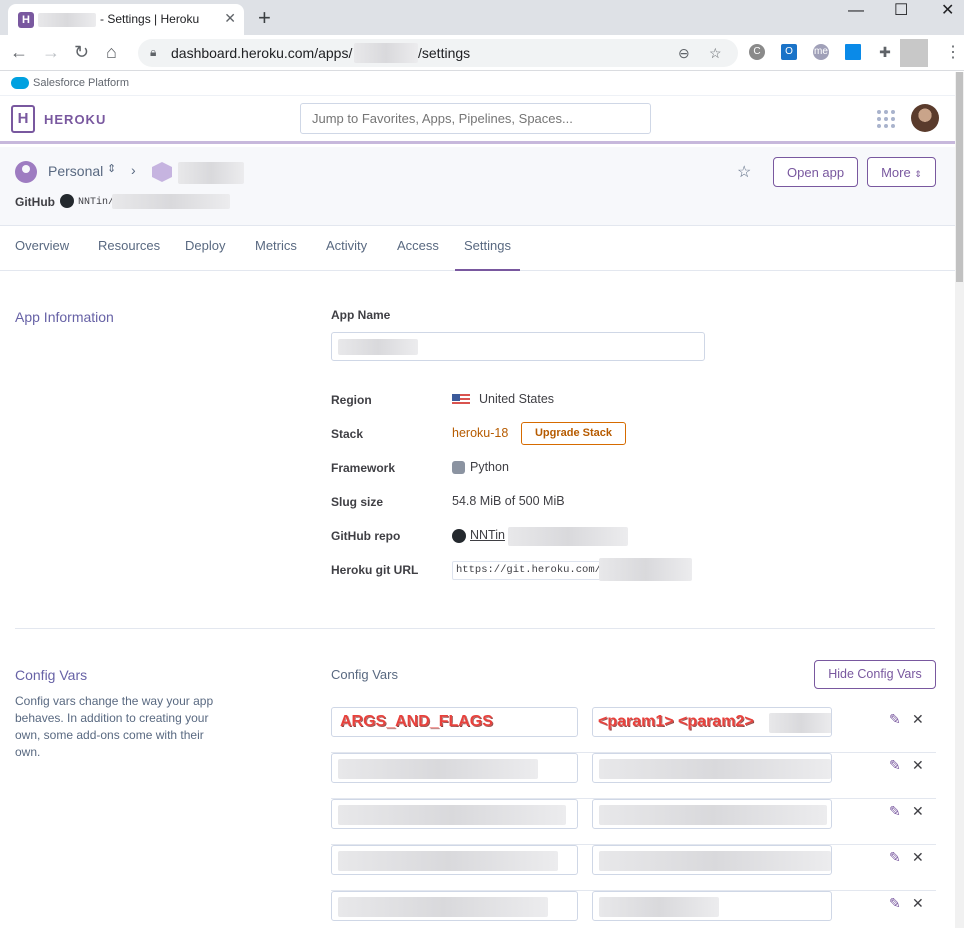 The width and height of the screenshot is (964, 937). What do you see at coordinates (75, 171) in the screenshot?
I see `account-switcher: Personal` at bounding box center [75, 171].